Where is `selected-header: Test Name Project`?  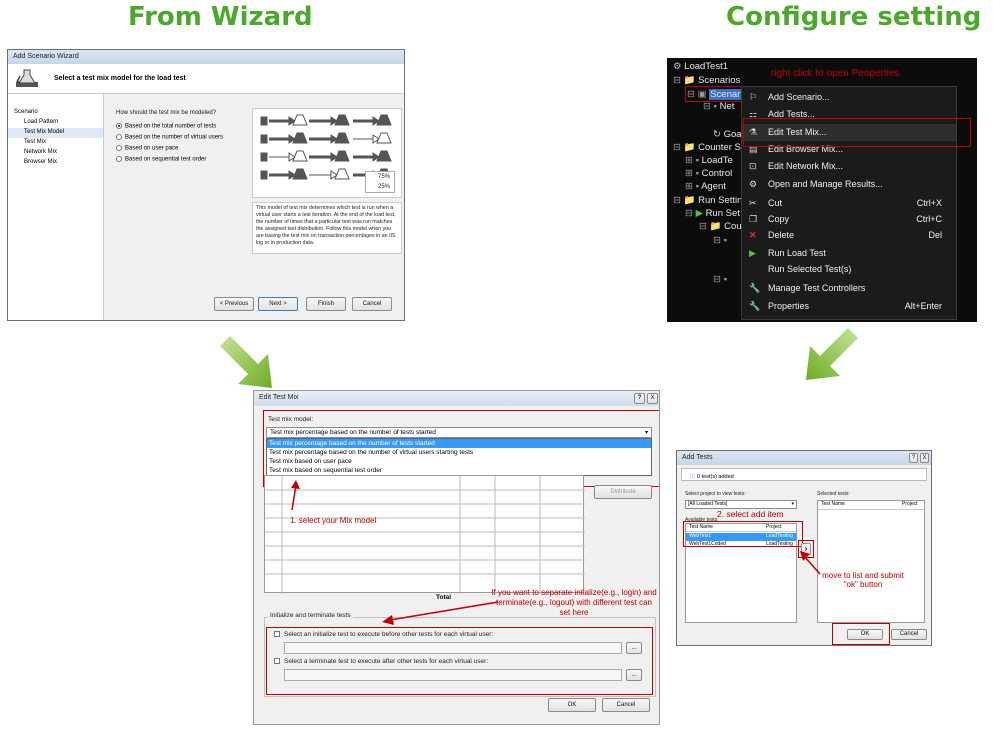 selected-header: Test Name Project is located at coordinates (871, 505).